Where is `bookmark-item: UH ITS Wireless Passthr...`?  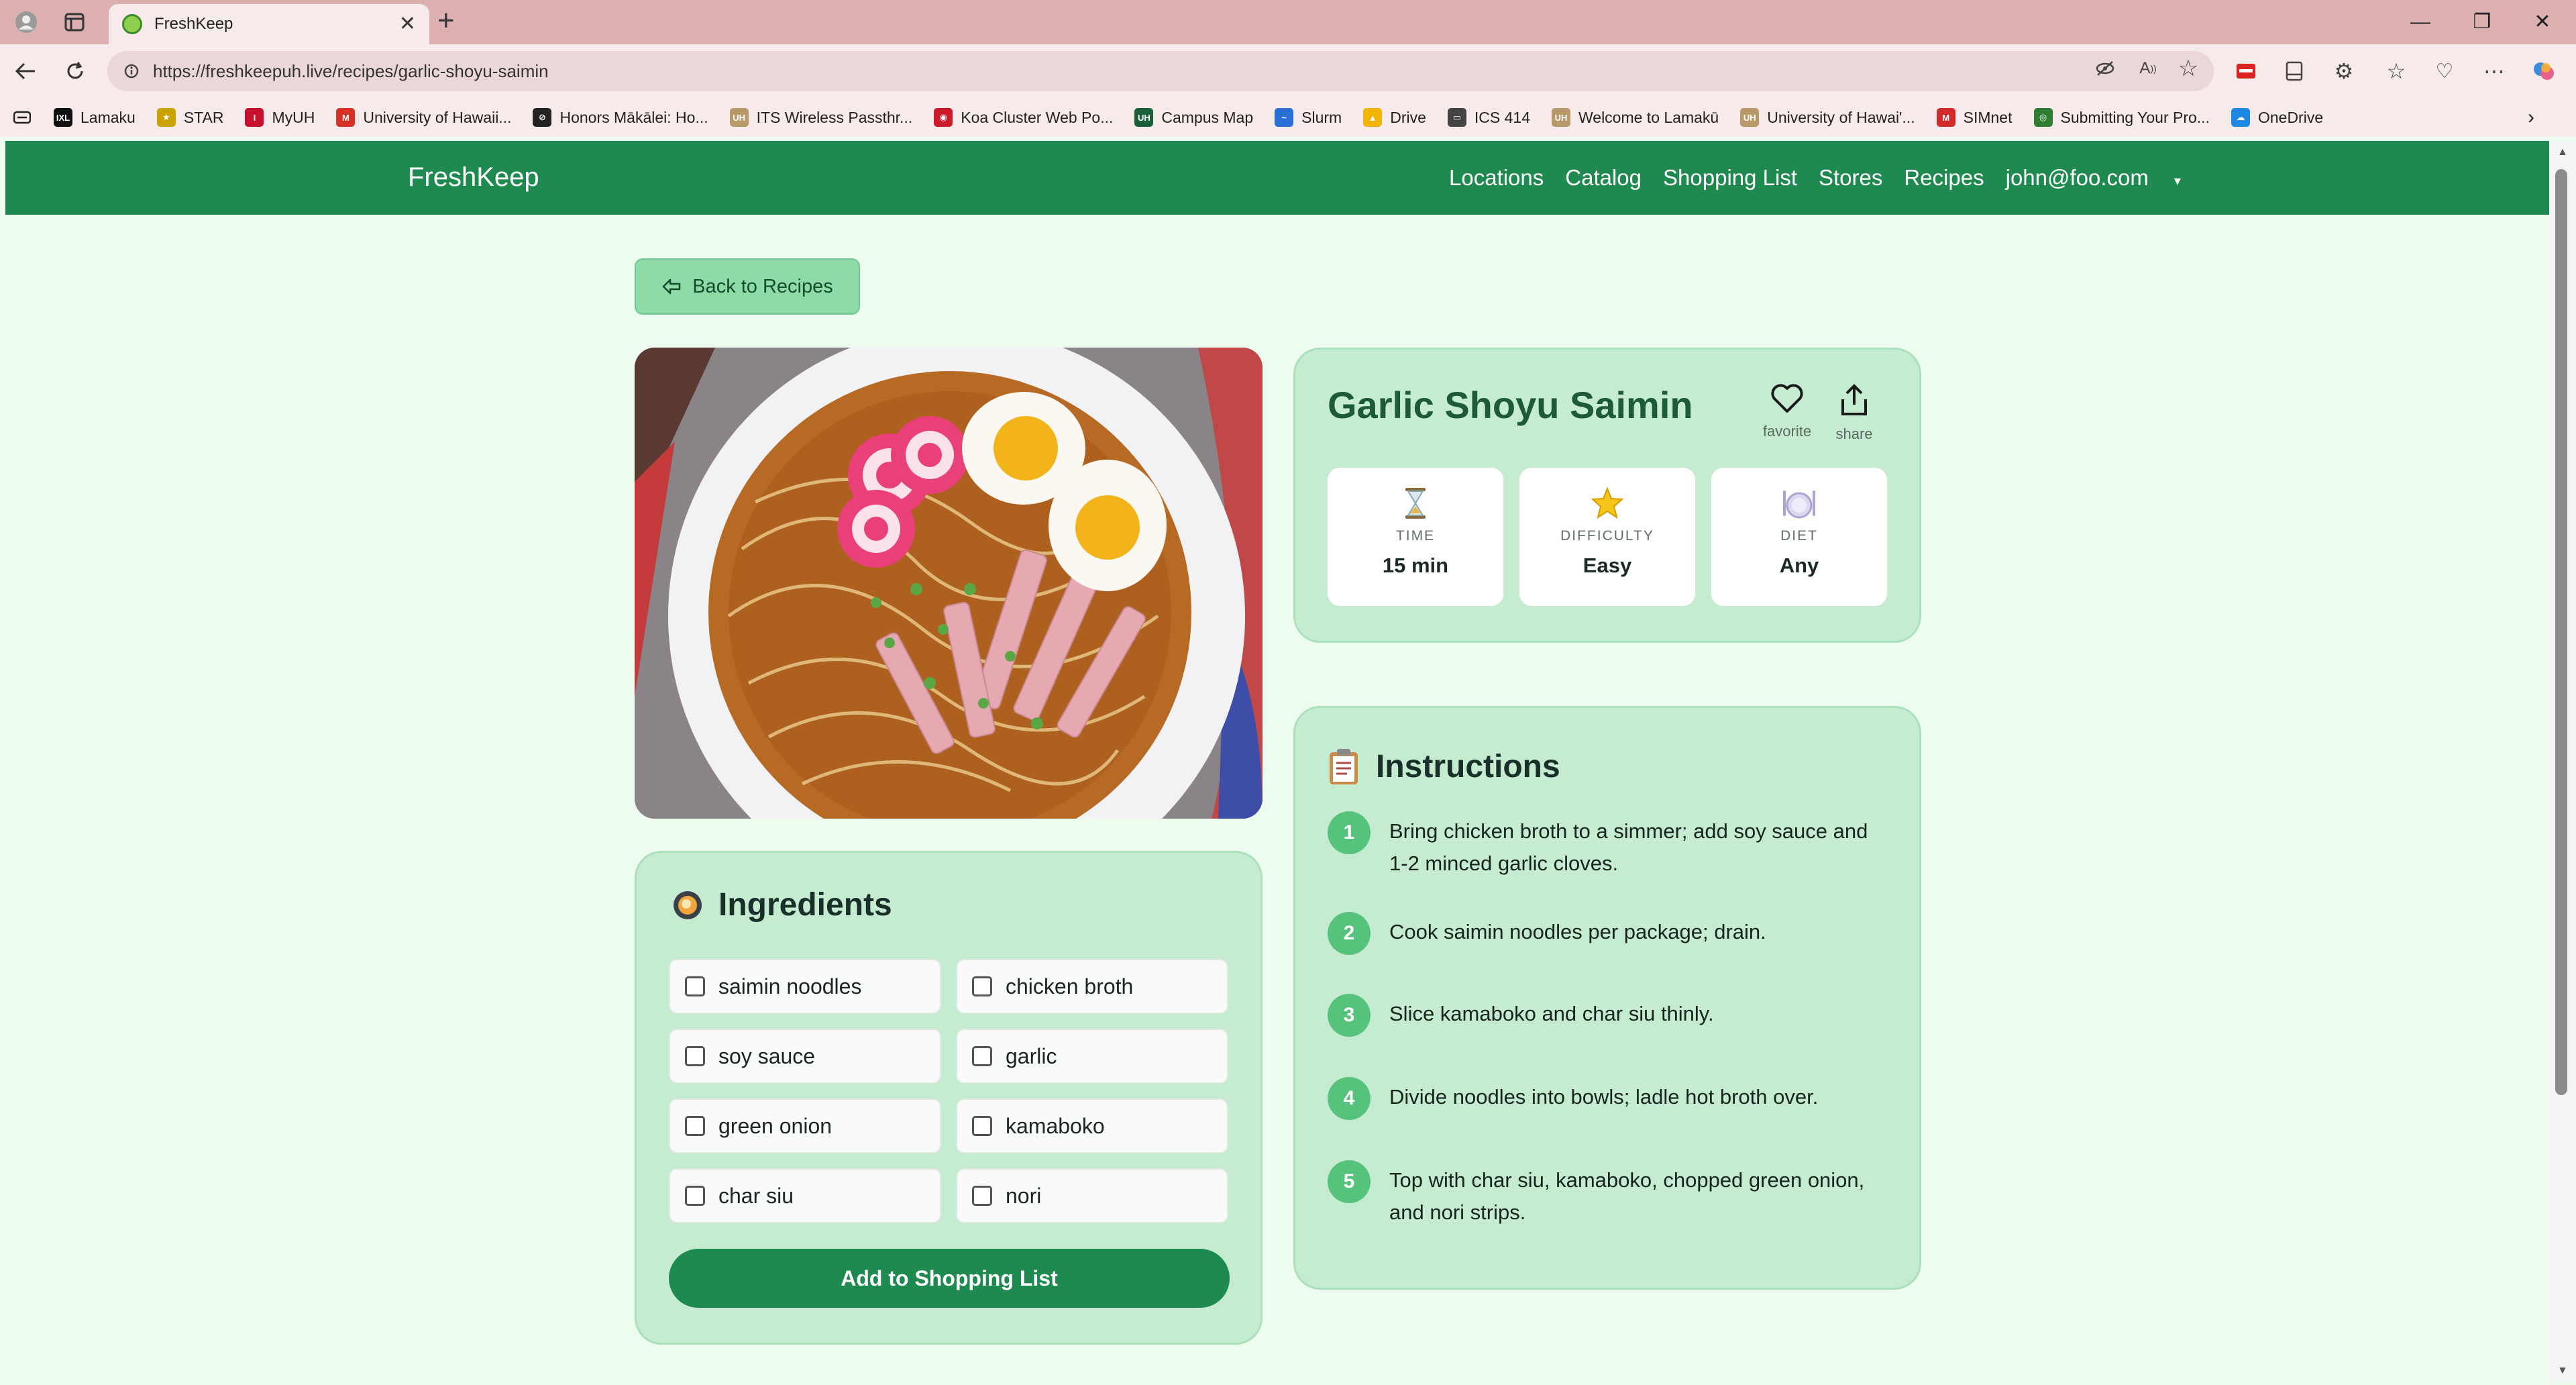
bookmark-item: UH ITS Wireless Passthr... is located at coordinates (820, 117).